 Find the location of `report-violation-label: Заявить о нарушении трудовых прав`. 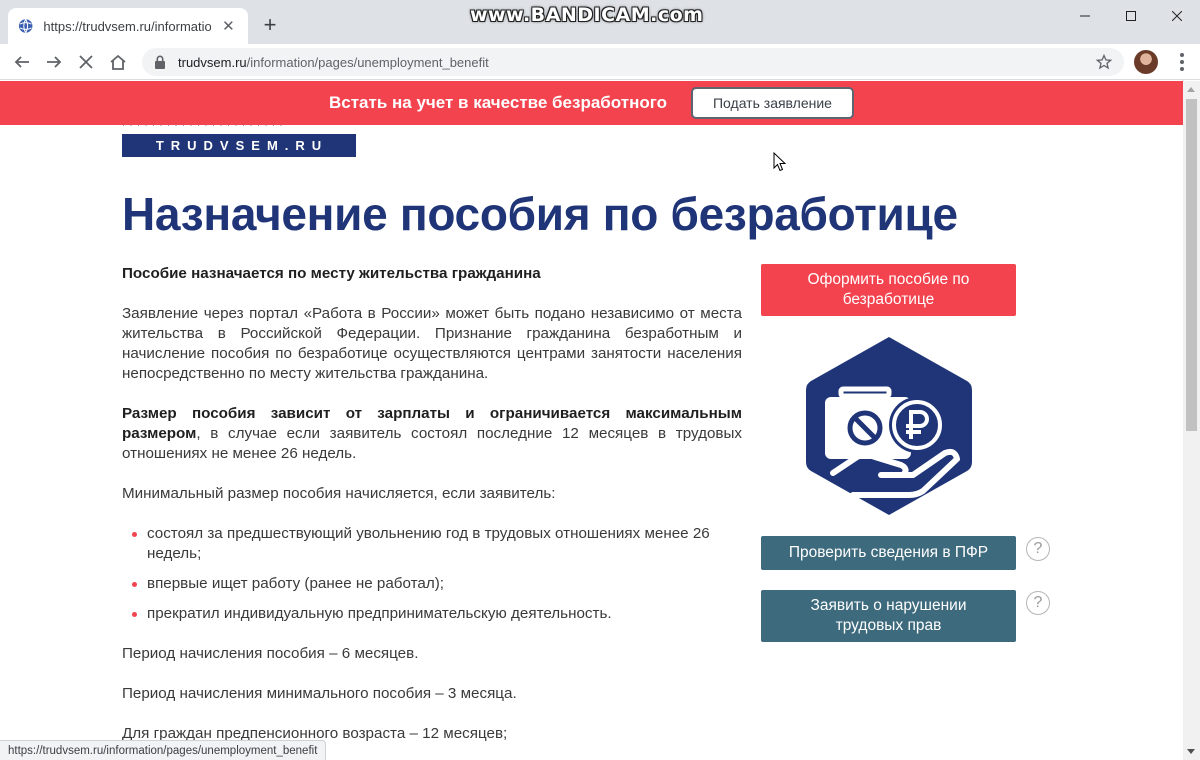

report-violation-label: Заявить о нарушении трудовых прав is located at coordinates (888, 615).